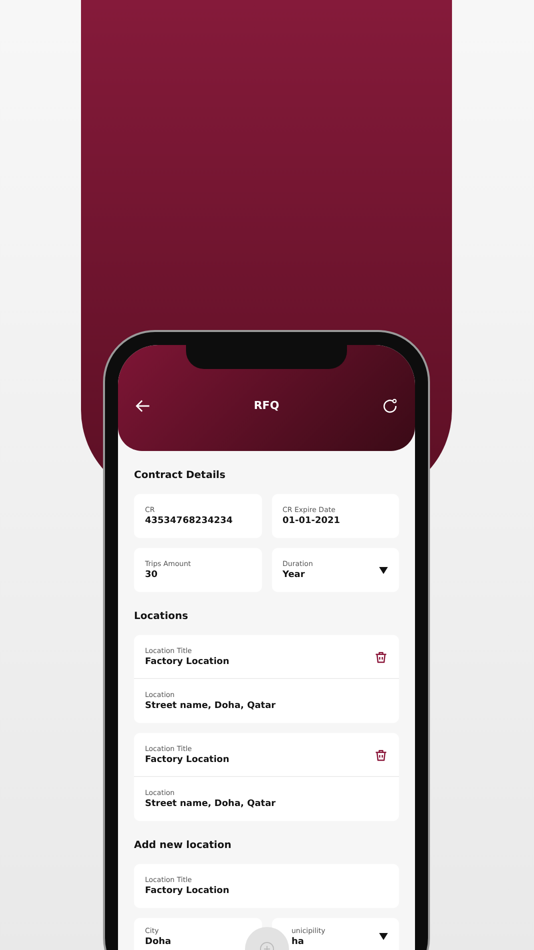 The width and height of the screenshot is (534, 950). Describe the element at coordinates (162, 617) in the screenshot. I see `section-heading: Locations` at that location.